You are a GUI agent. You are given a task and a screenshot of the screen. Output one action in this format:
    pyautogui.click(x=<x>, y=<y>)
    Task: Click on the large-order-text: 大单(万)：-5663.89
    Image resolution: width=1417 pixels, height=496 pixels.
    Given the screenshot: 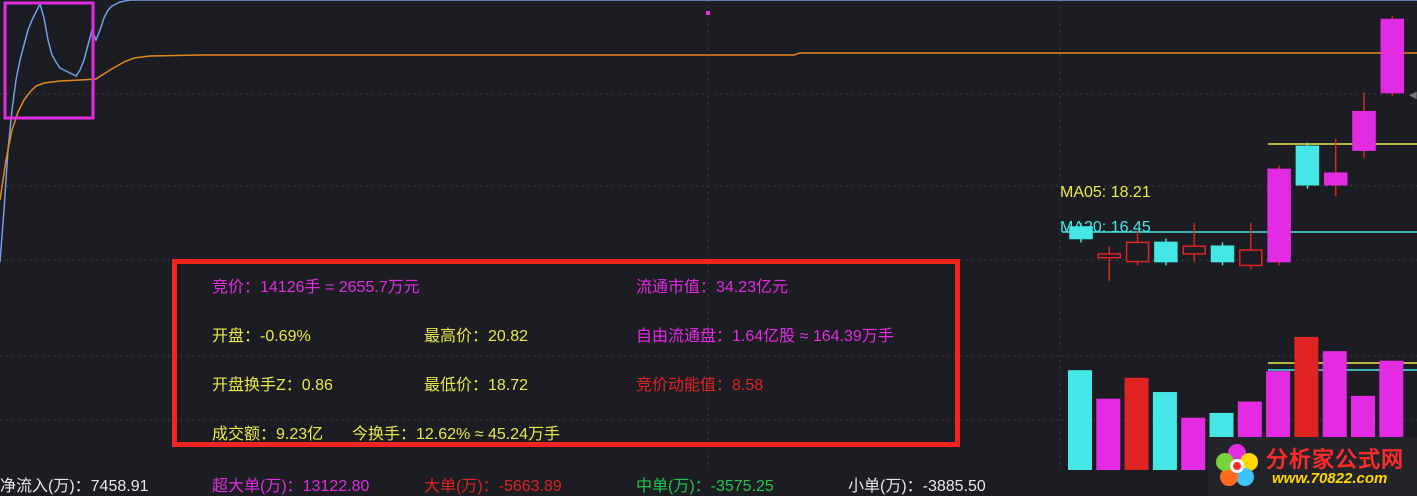 What is the action you would take?
    pyautogui.click(x=493, y=486)
    